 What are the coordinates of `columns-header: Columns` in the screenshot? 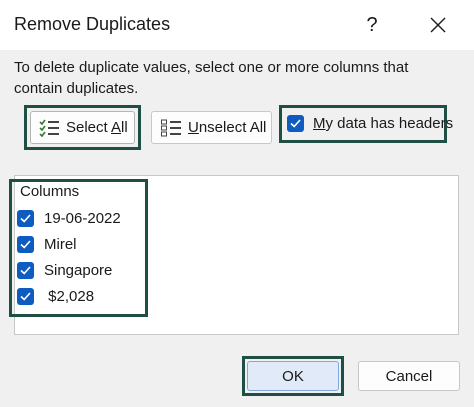 It's located at (50, 191).